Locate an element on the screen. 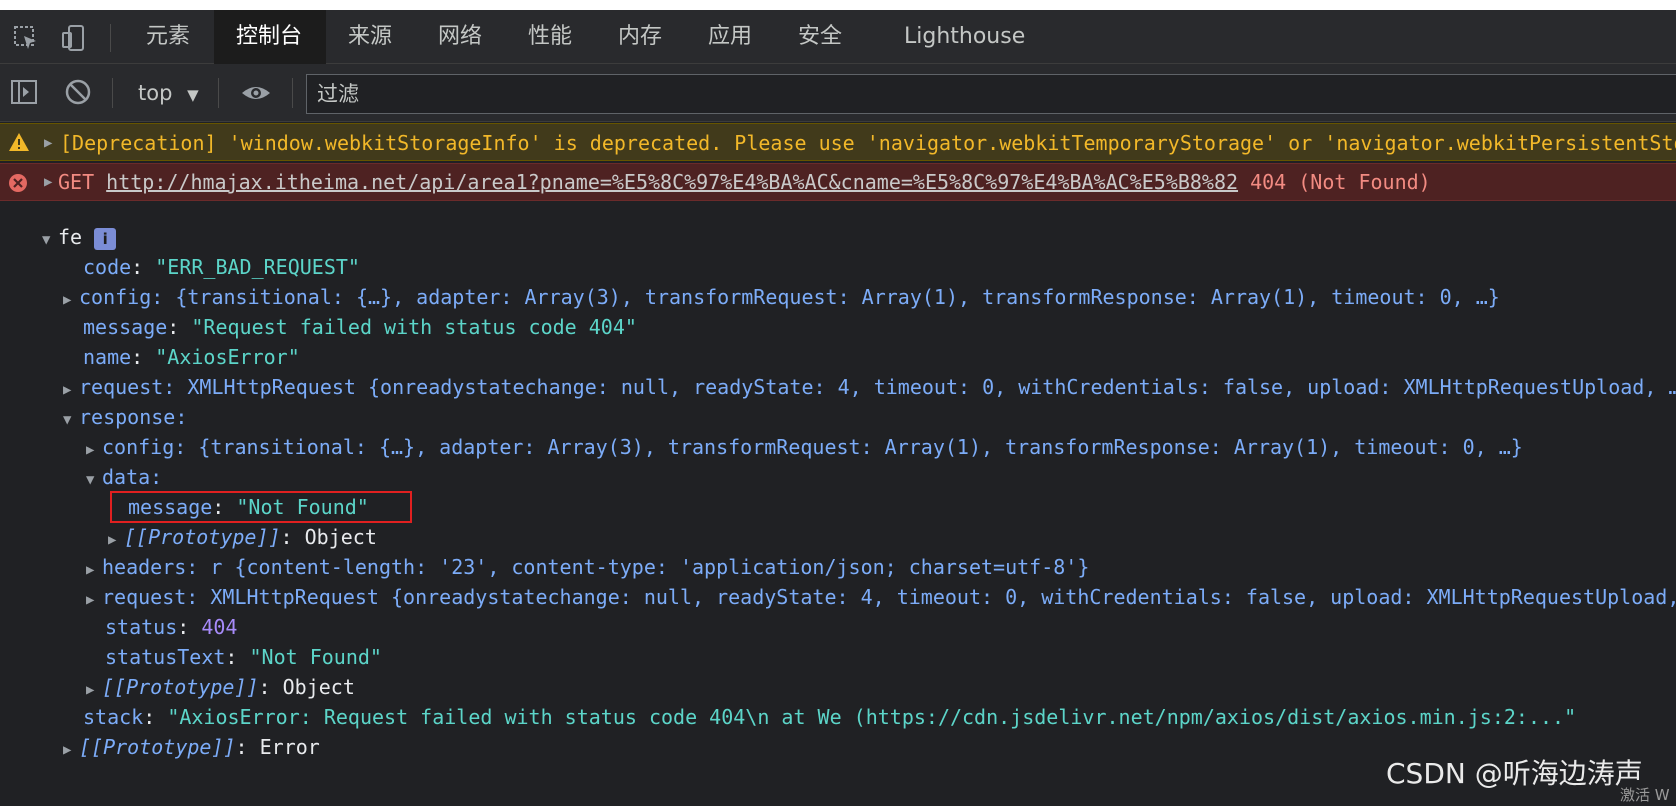 Image resolution: width=1676 pixels, height=806 pixels. tab-elements: 元素 is located at coordinates (168, 37).